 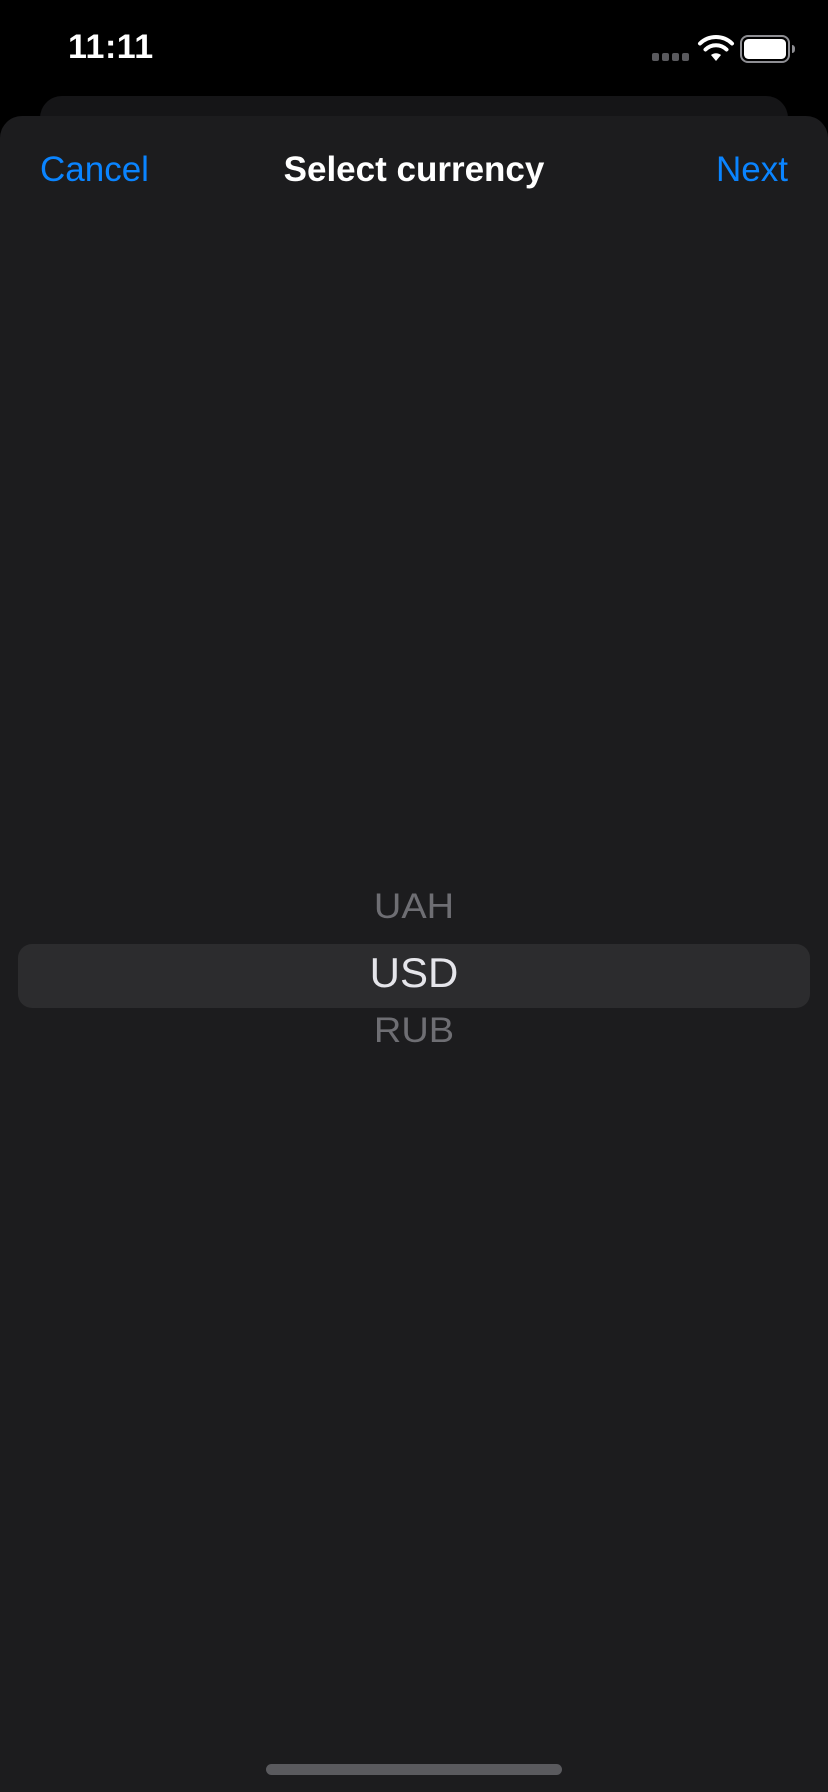 What do you see at coordinates (670, 57) in the screenshot?
I see `cellular-signal-icon` at bounding box center [670, 57].